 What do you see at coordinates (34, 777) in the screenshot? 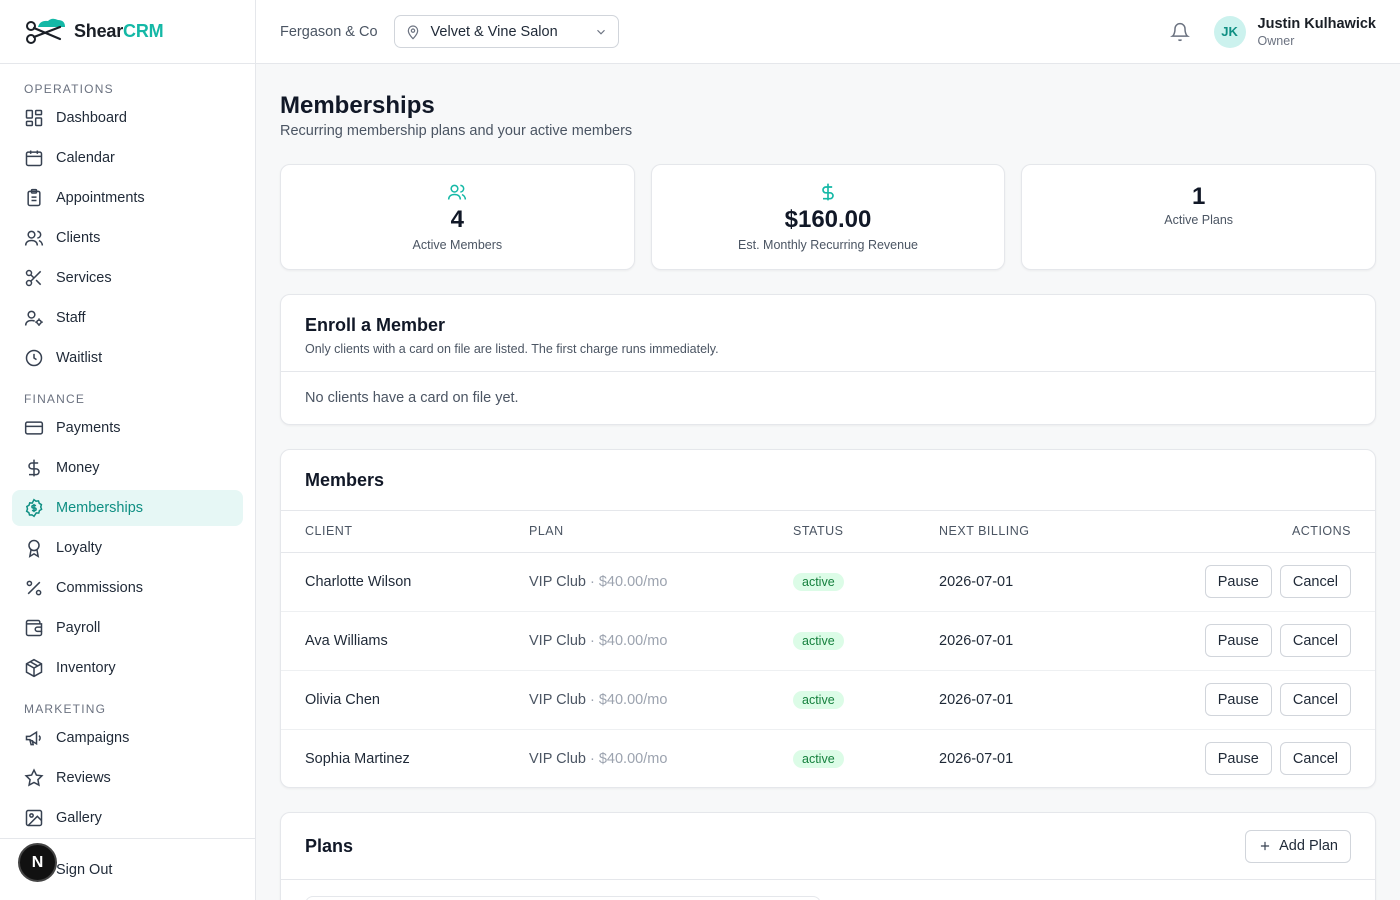
I see `star-icon` at bounding box center [34, 777].